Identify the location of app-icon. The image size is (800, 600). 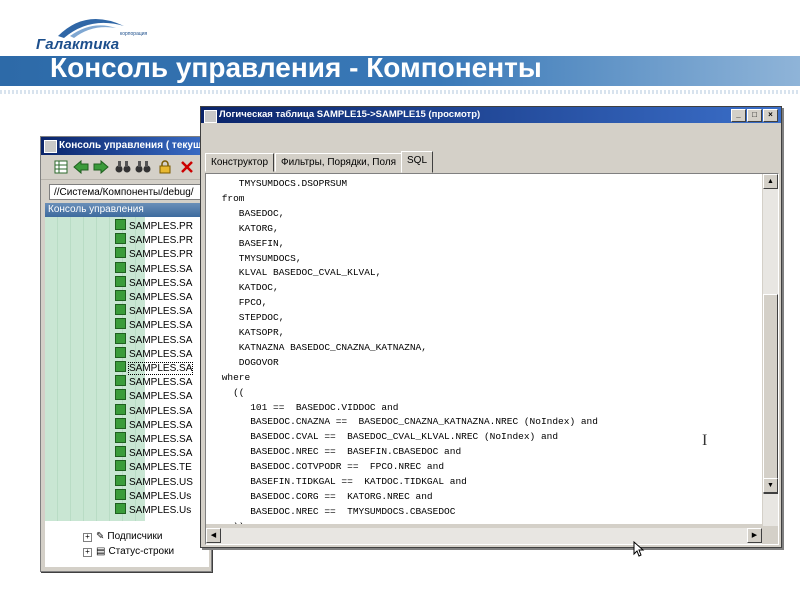
(50, 146).